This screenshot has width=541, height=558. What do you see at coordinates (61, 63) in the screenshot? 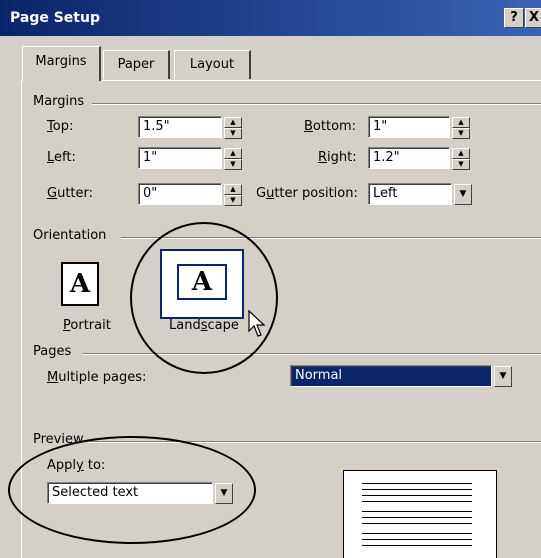
I see `tab-margins: Margins` at bounding box center [61, 63].